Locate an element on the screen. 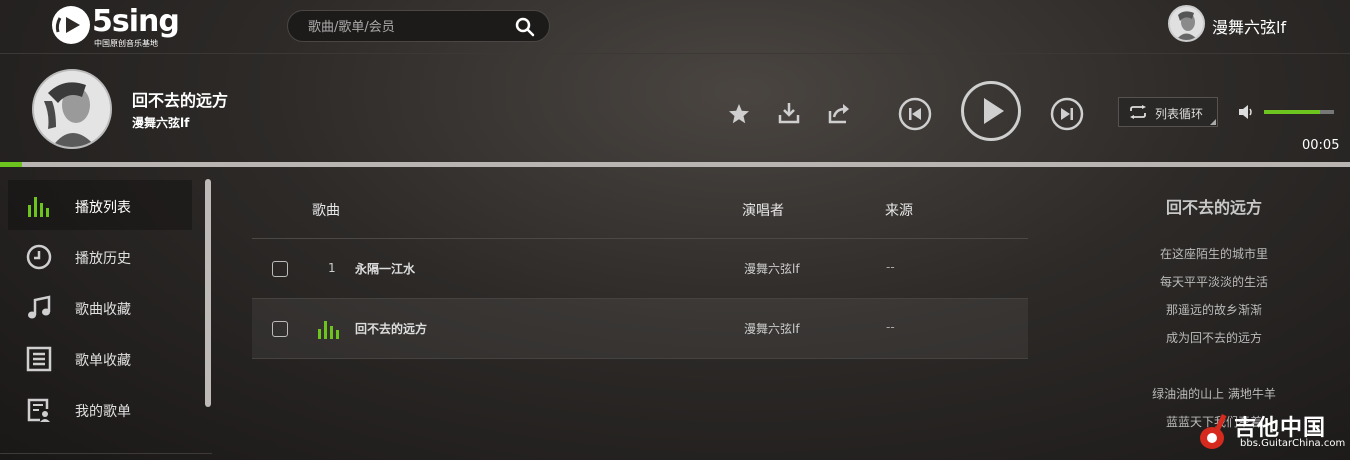  row-index: 1 is located at coordinates (332, 268).